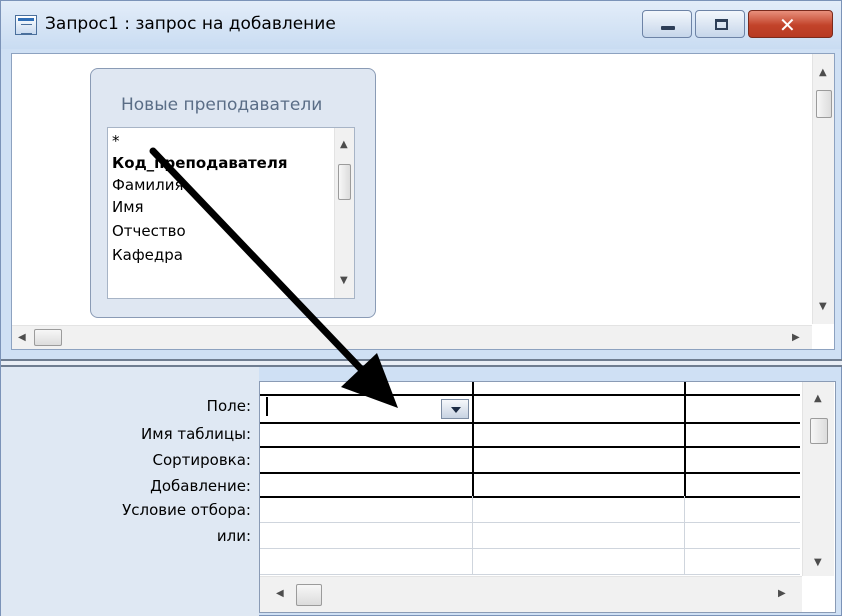 Image resolution: width=842 pixels, height=616 pixels. I want to click on row-label-sort: Сортировка:, so click(201, 460).